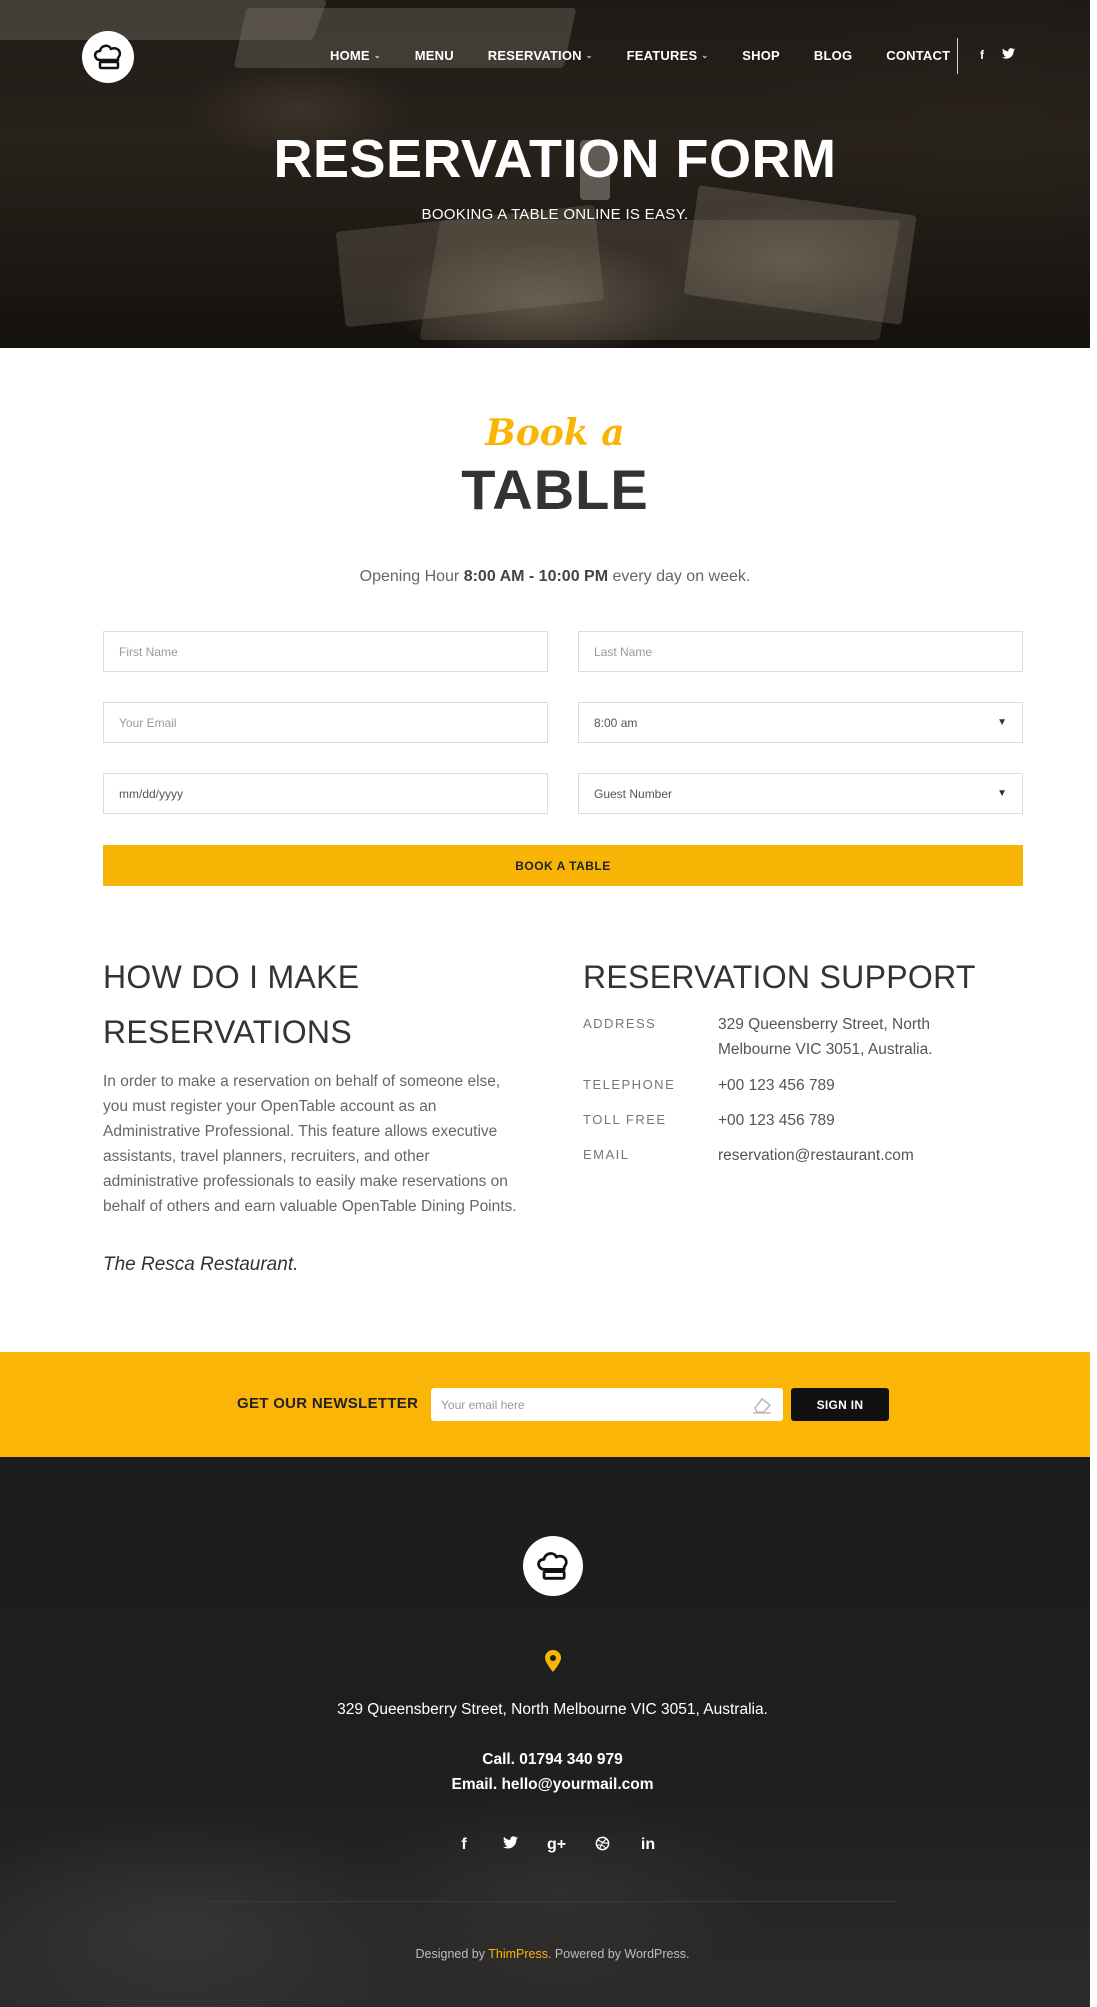  I want to click on reservation-support-title: RESERVATION SUPPORT, so click(779, 977).